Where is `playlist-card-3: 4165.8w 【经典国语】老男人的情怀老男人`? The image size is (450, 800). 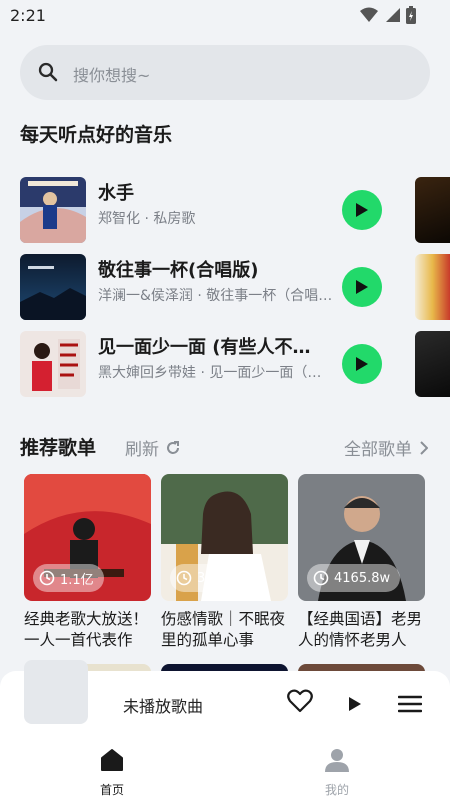 playlist-card-3: 4165.8w 【经典国语】老男人的情怀老男人 is located at coordinates (361, 562).